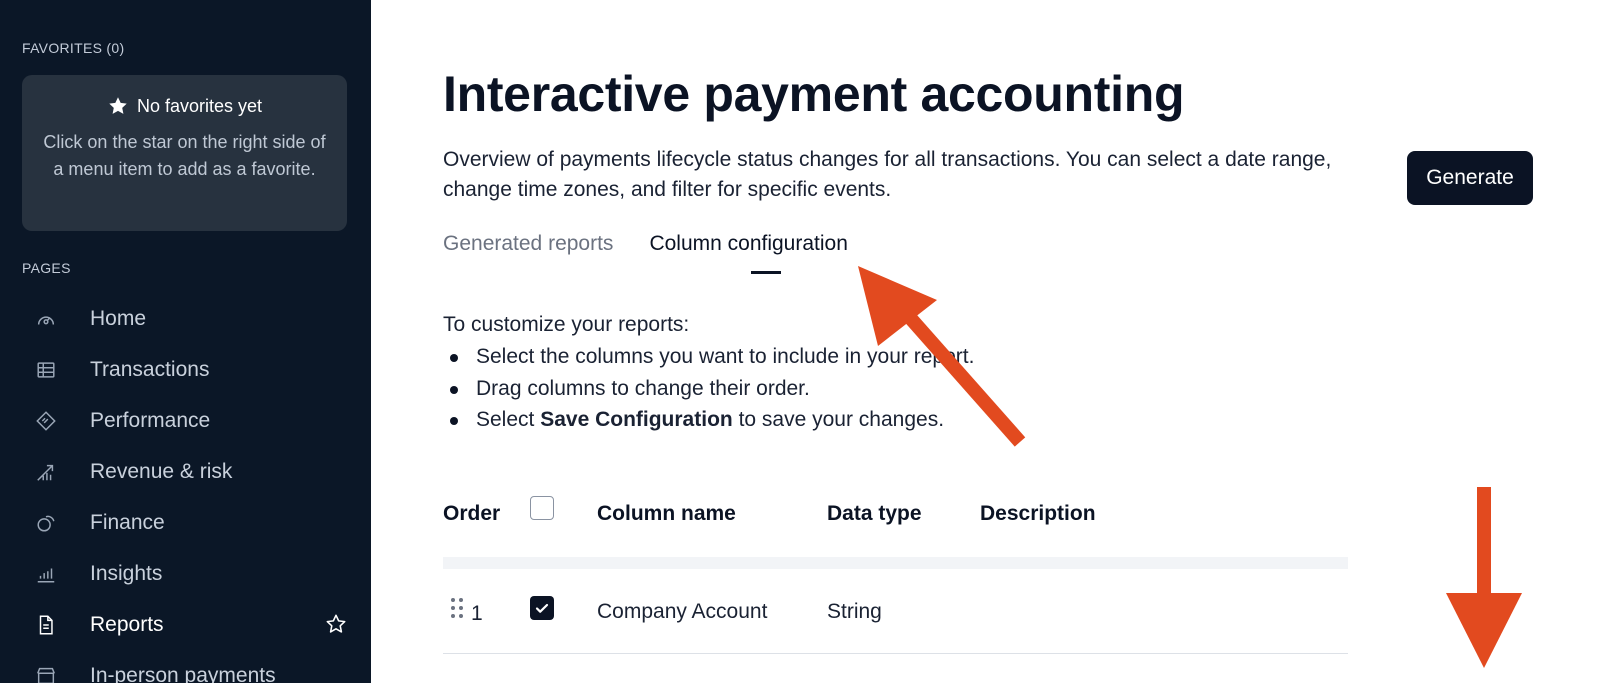 Image resolution: width=1600 pixels, height=683 pixels. Describe the element at coordinates (127, 624) in the screenshot. I see `sidebar-item-label: Reports` at that location.